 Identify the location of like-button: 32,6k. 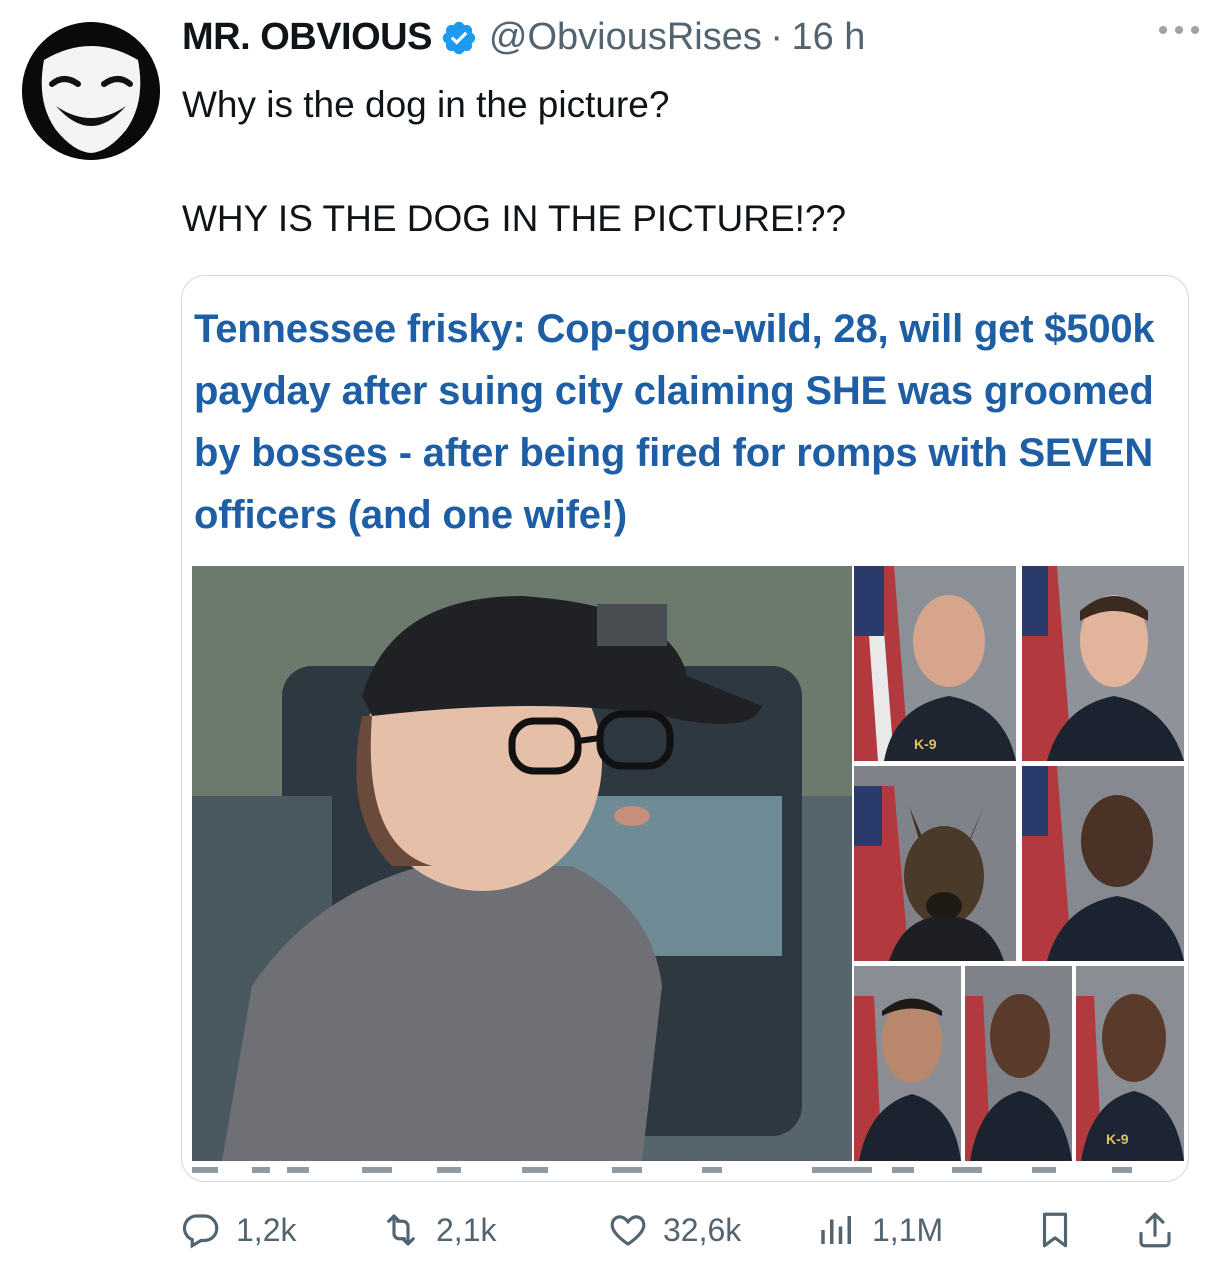
(674, 1230).